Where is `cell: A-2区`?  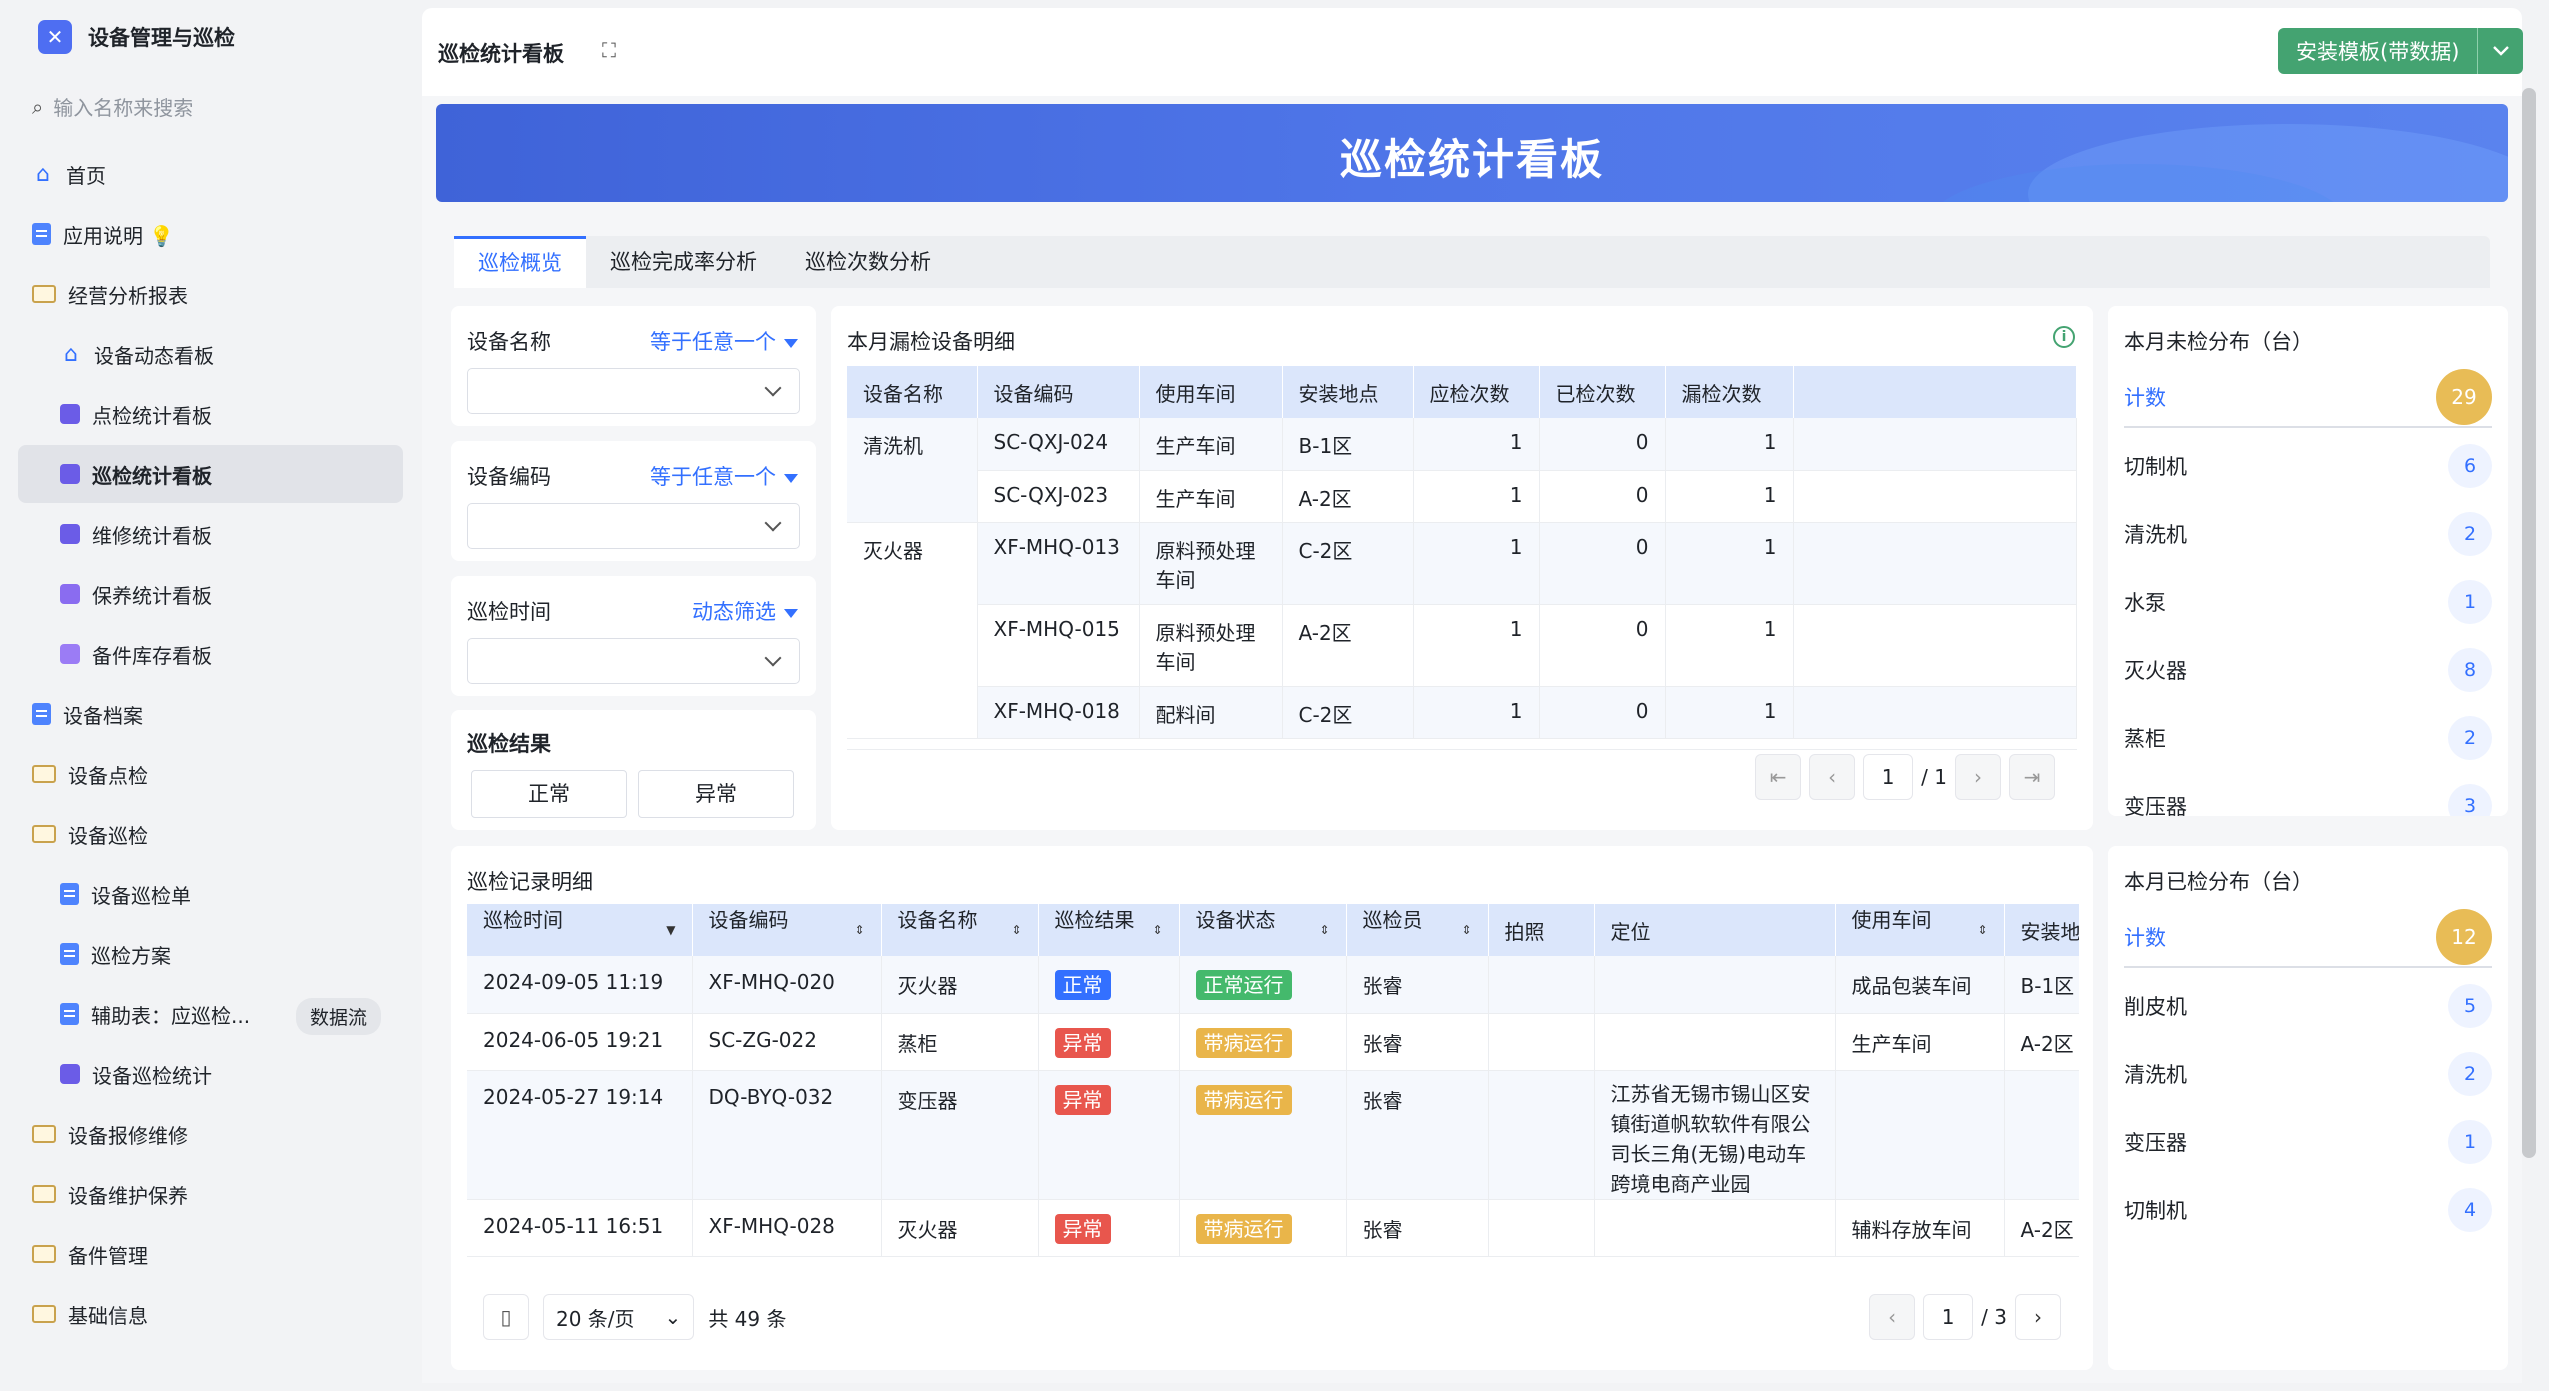 cell: A-2区 is located at coordinates (1348, 645).